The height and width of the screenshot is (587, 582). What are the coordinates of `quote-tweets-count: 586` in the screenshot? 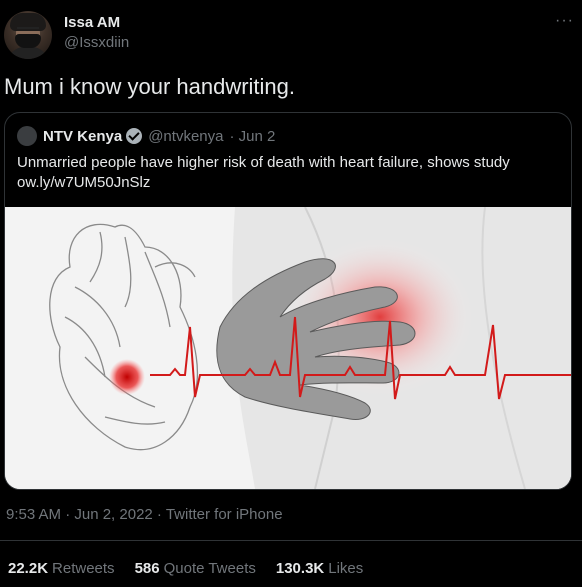 It's located at (147, 568).